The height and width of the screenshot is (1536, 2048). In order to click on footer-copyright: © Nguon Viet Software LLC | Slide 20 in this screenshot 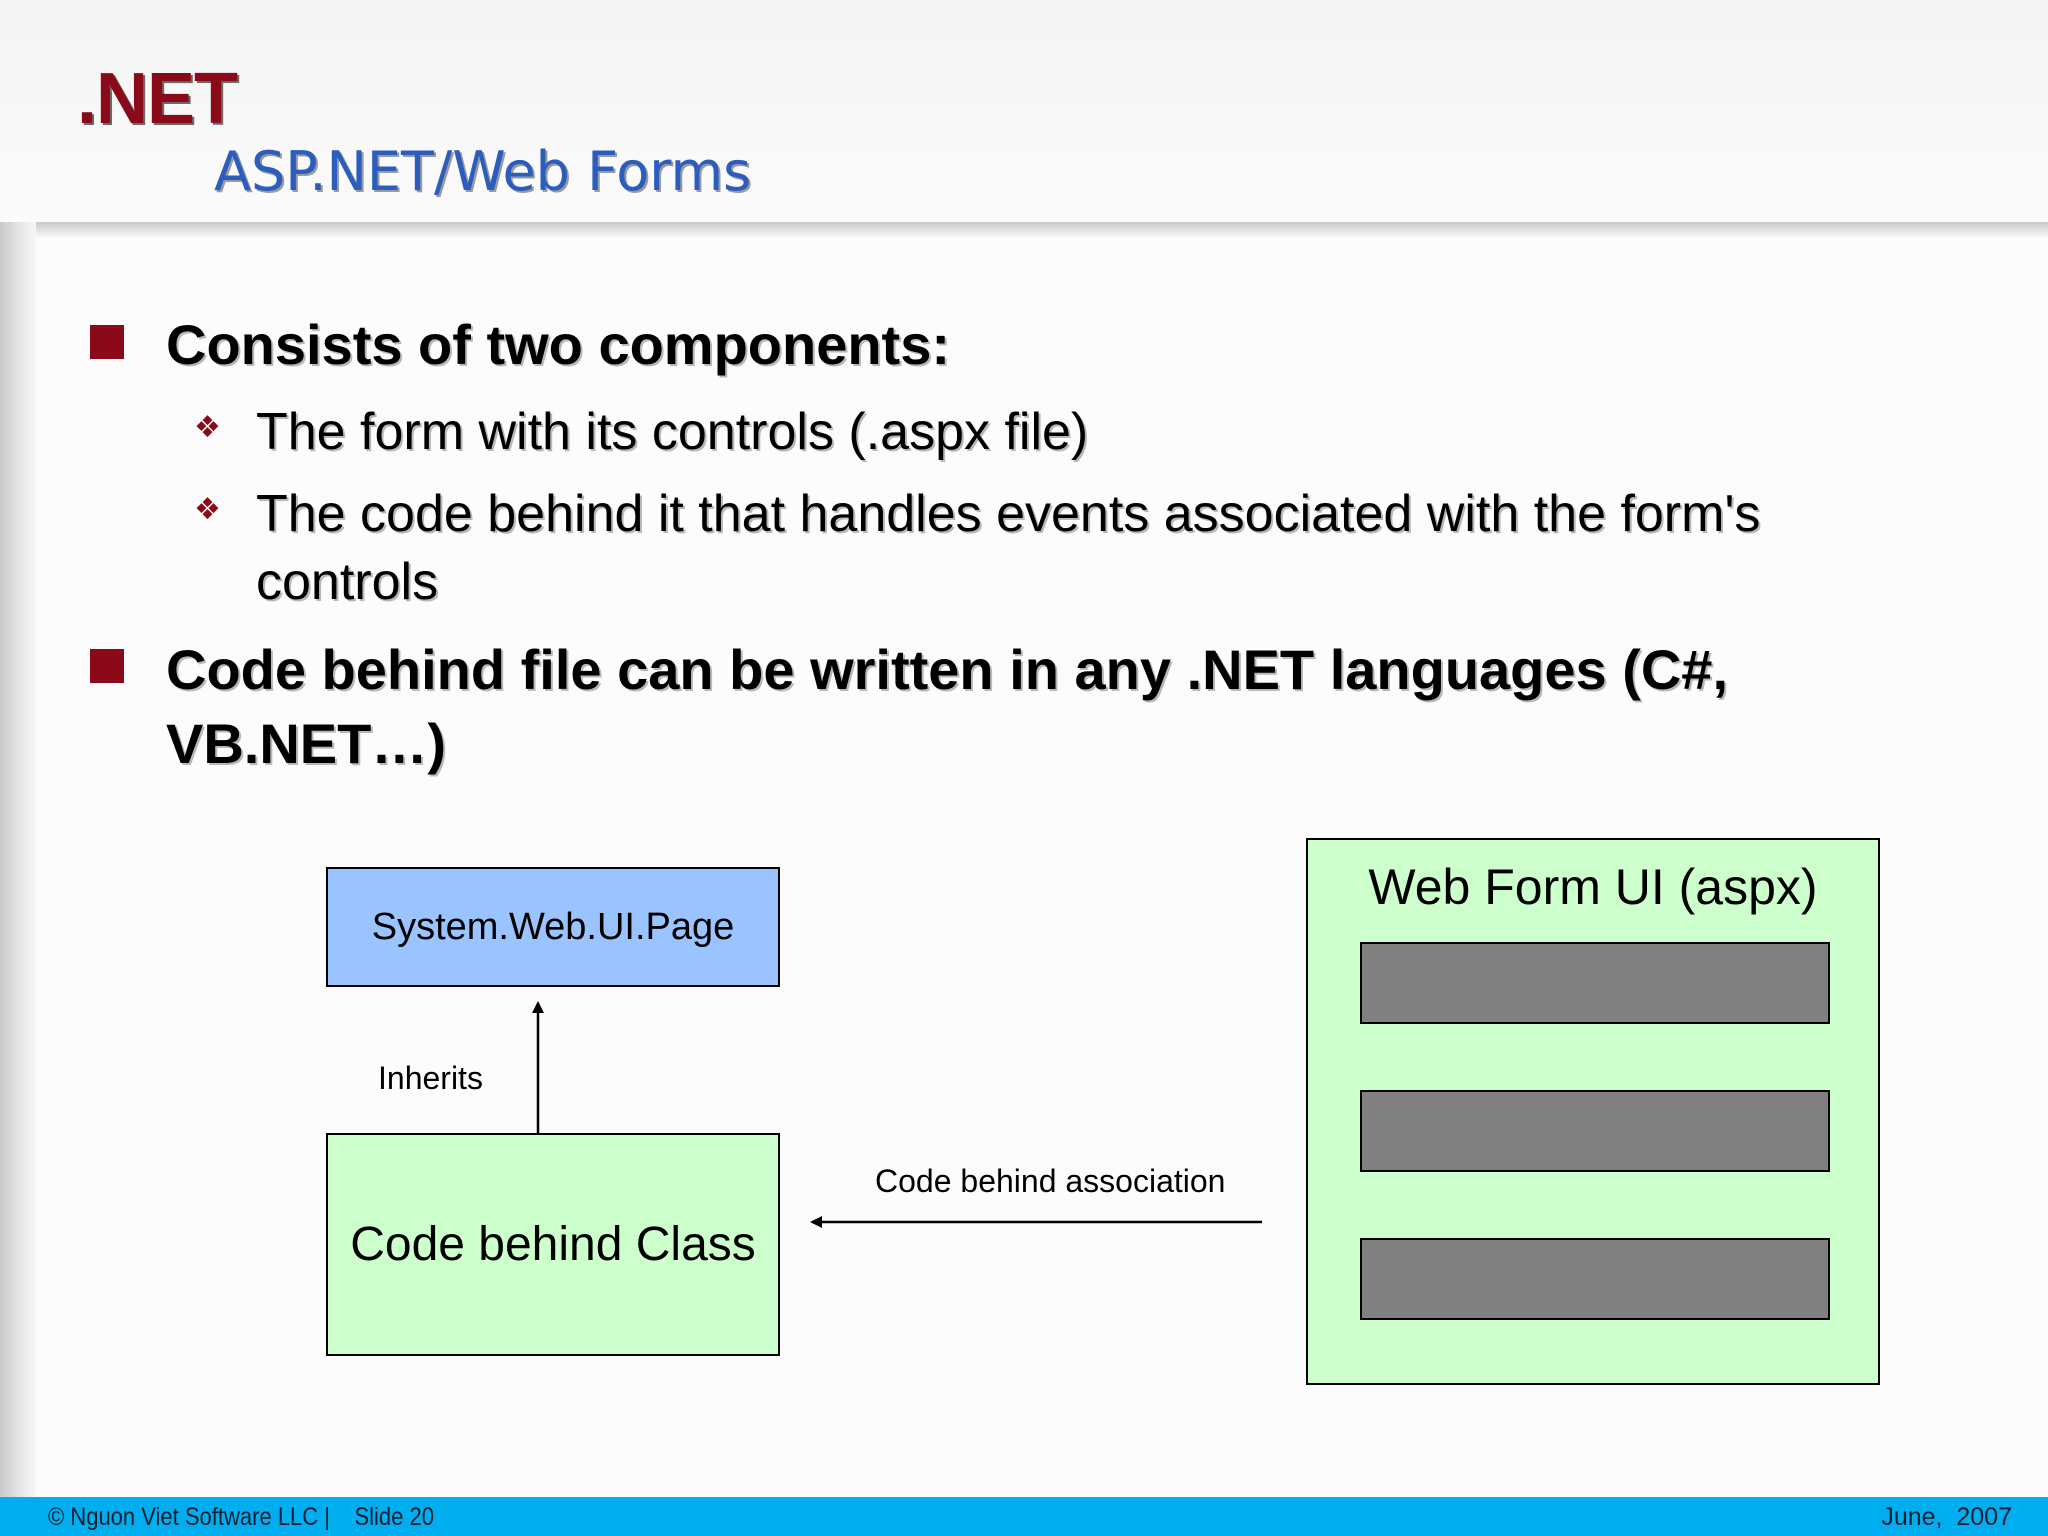, I will do `click(241, 1517)`.